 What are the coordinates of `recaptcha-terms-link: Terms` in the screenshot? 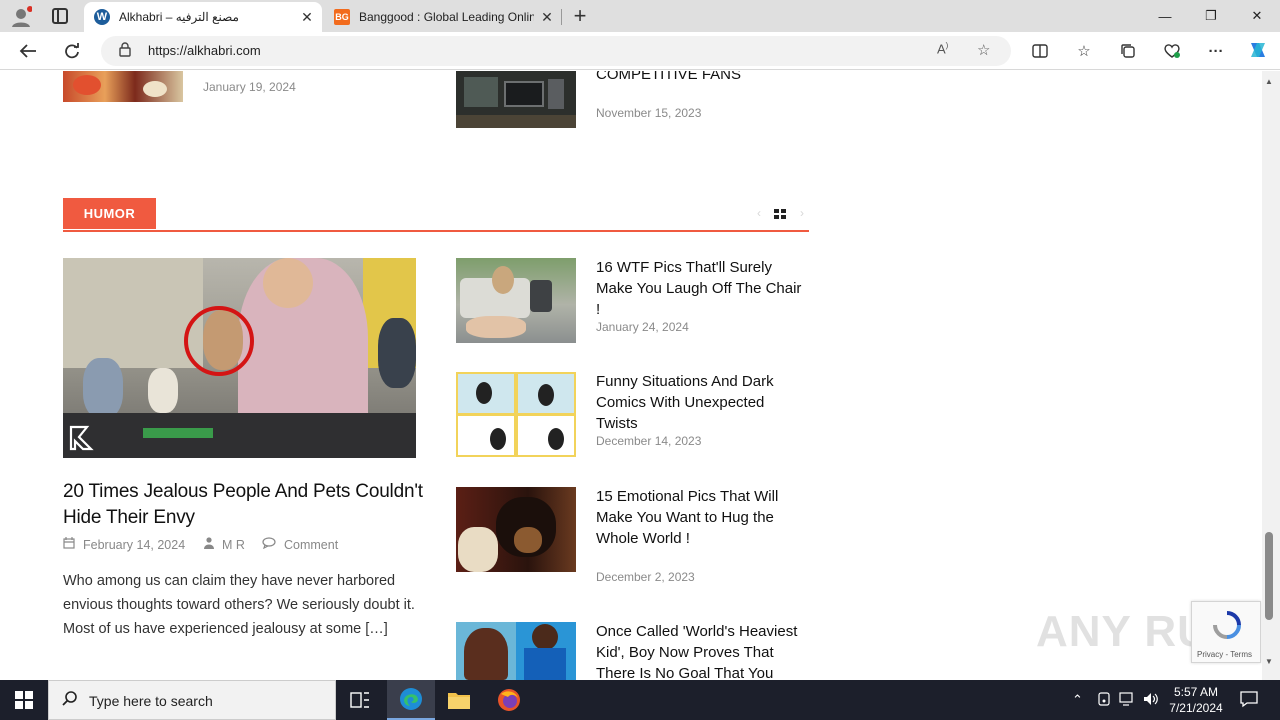 It's located at (1241, 654).